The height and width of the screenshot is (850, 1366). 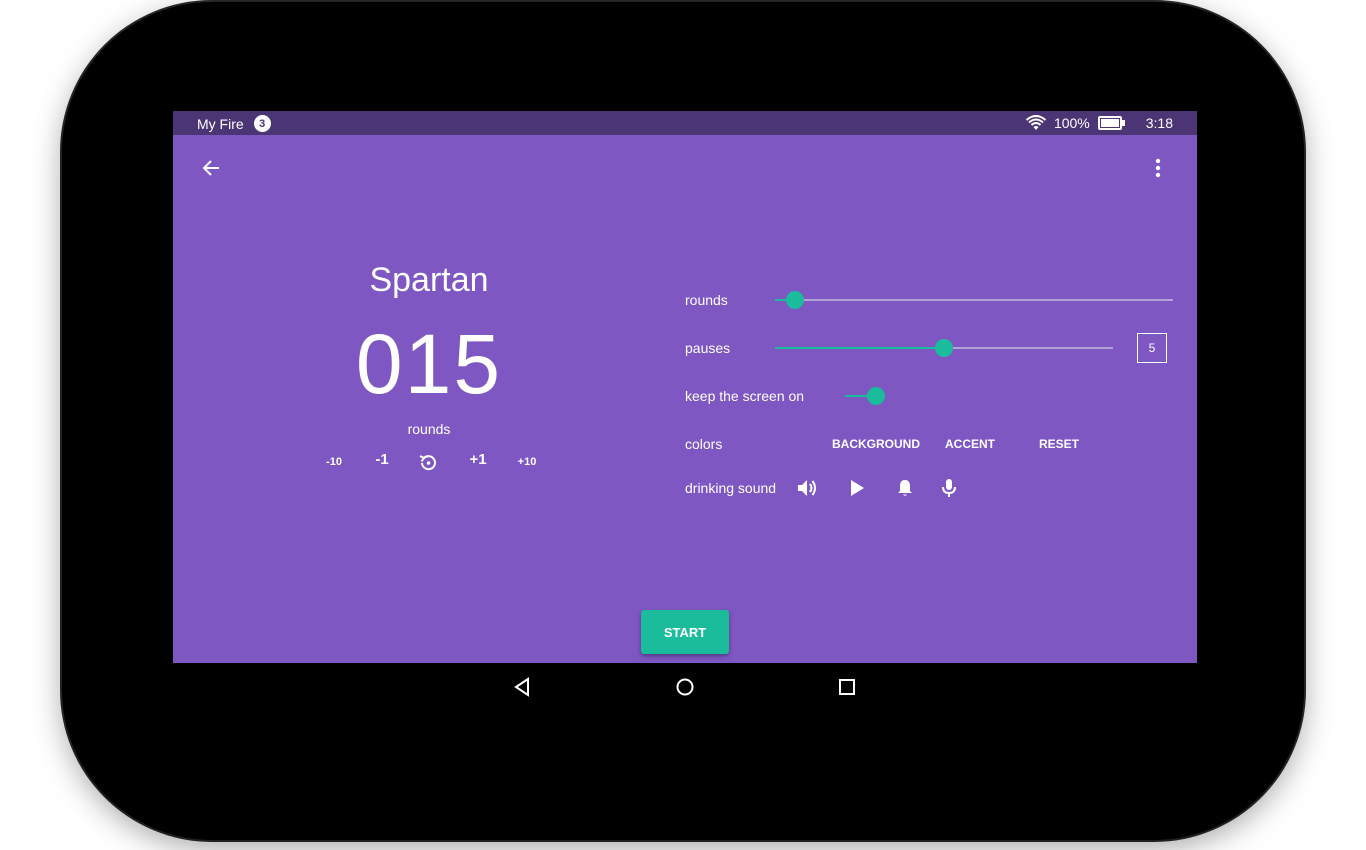 I want to click on counter-title: Spartan, so click(x=429, y=280).